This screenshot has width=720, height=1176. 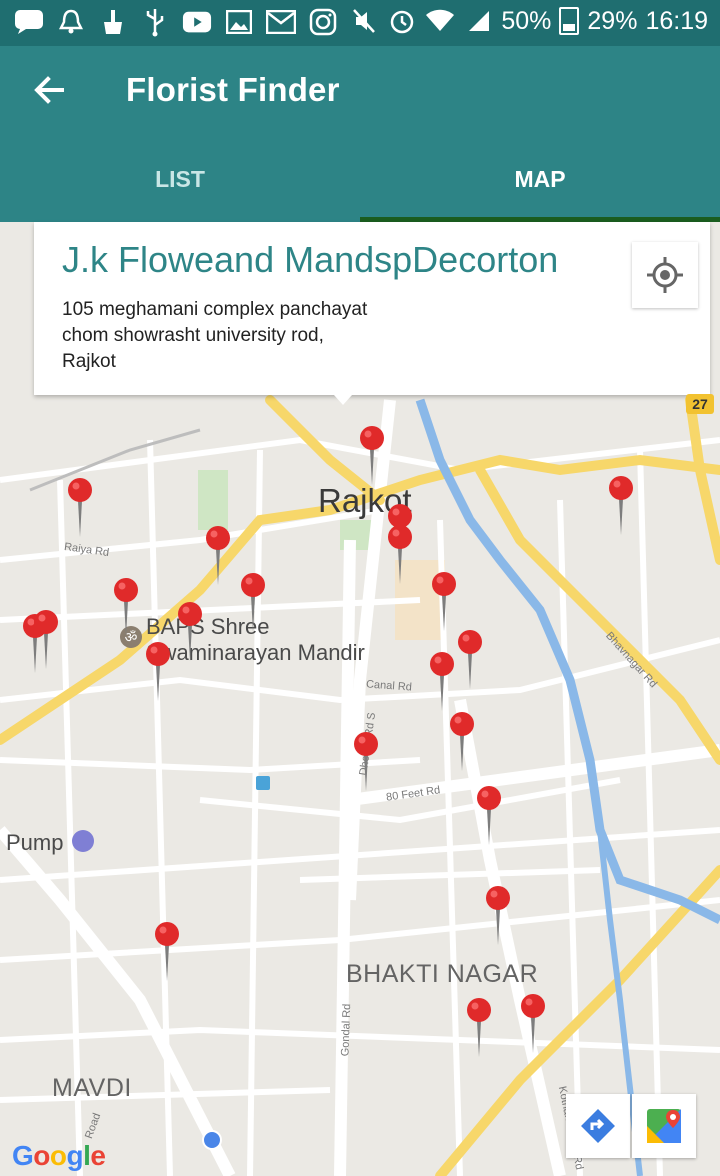 I want to click on area-label-bhakti-nagar: BHAKTI NAGAR, so click(x=442, y=974).